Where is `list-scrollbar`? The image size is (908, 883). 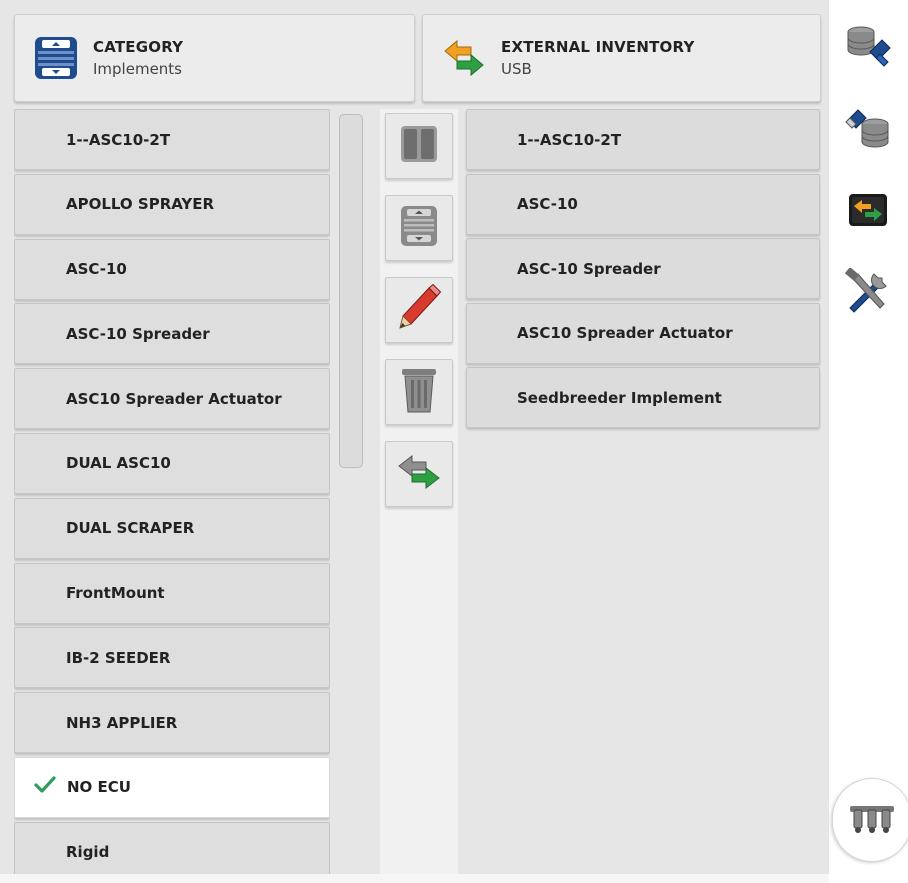 list-scrollbar is located at coordinates (351, 291).